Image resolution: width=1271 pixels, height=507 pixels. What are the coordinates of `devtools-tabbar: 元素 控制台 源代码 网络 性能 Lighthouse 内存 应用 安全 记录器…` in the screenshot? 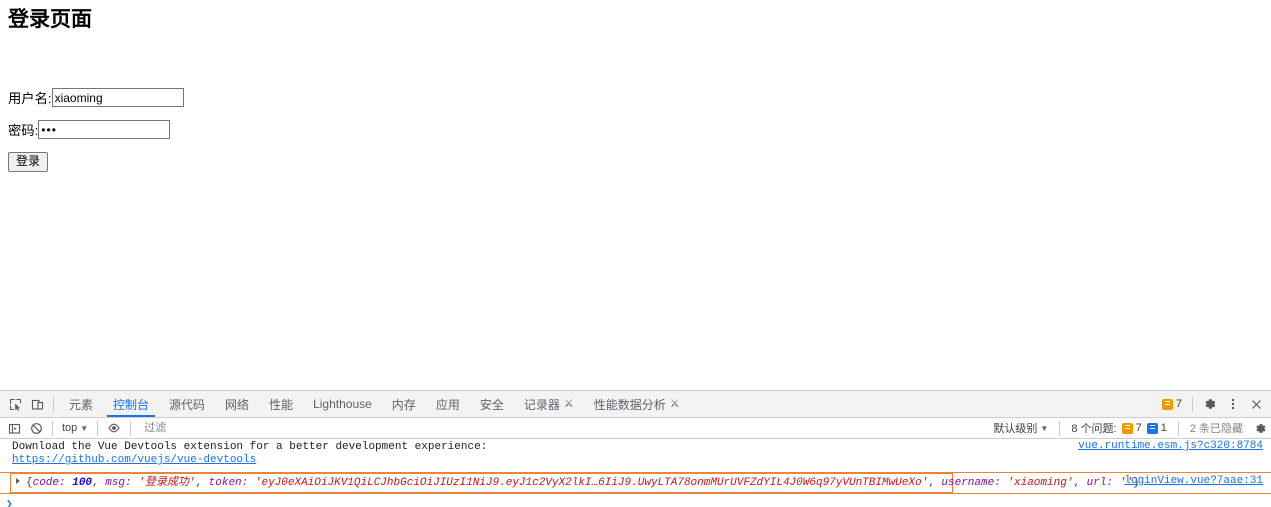 It's located at (635, 404).